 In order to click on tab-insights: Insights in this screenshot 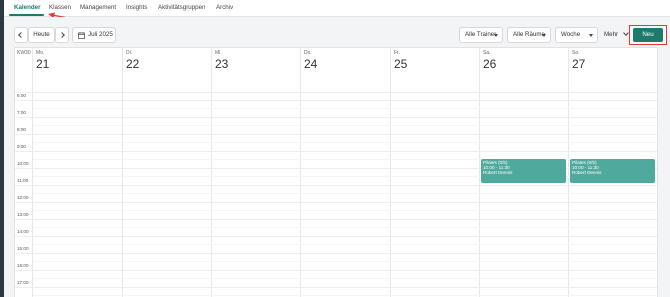, I will do `click(136, 8)`.